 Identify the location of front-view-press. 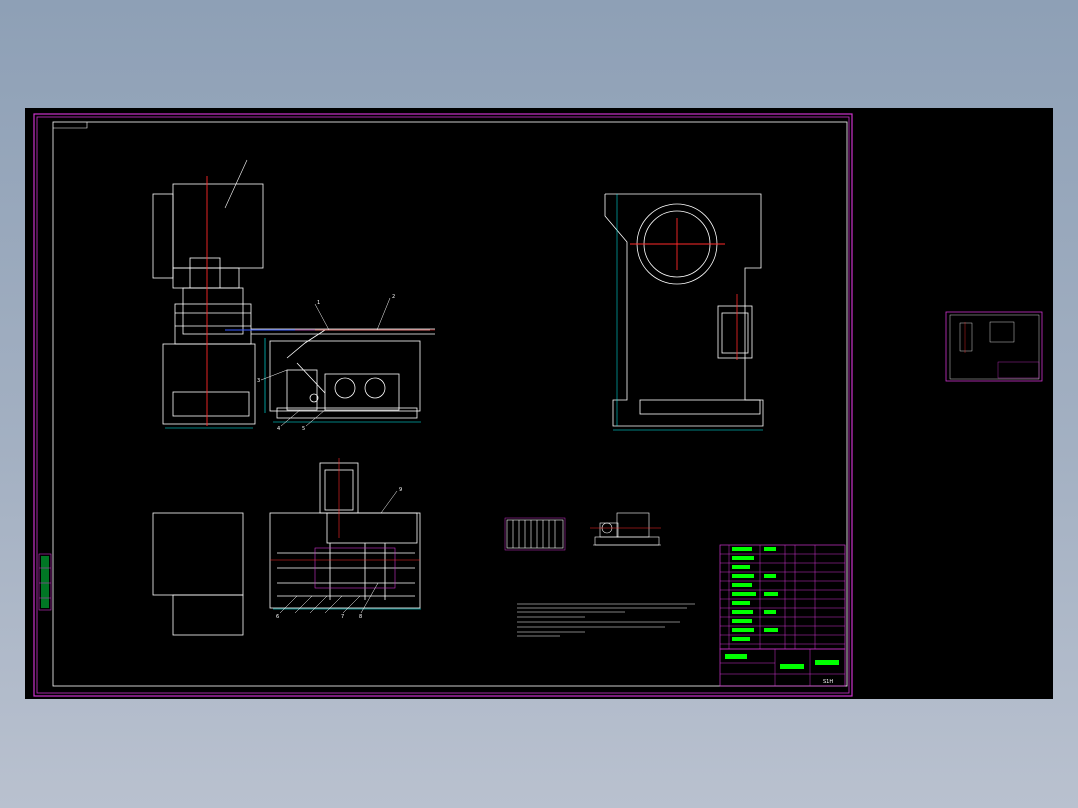
(208, 304).